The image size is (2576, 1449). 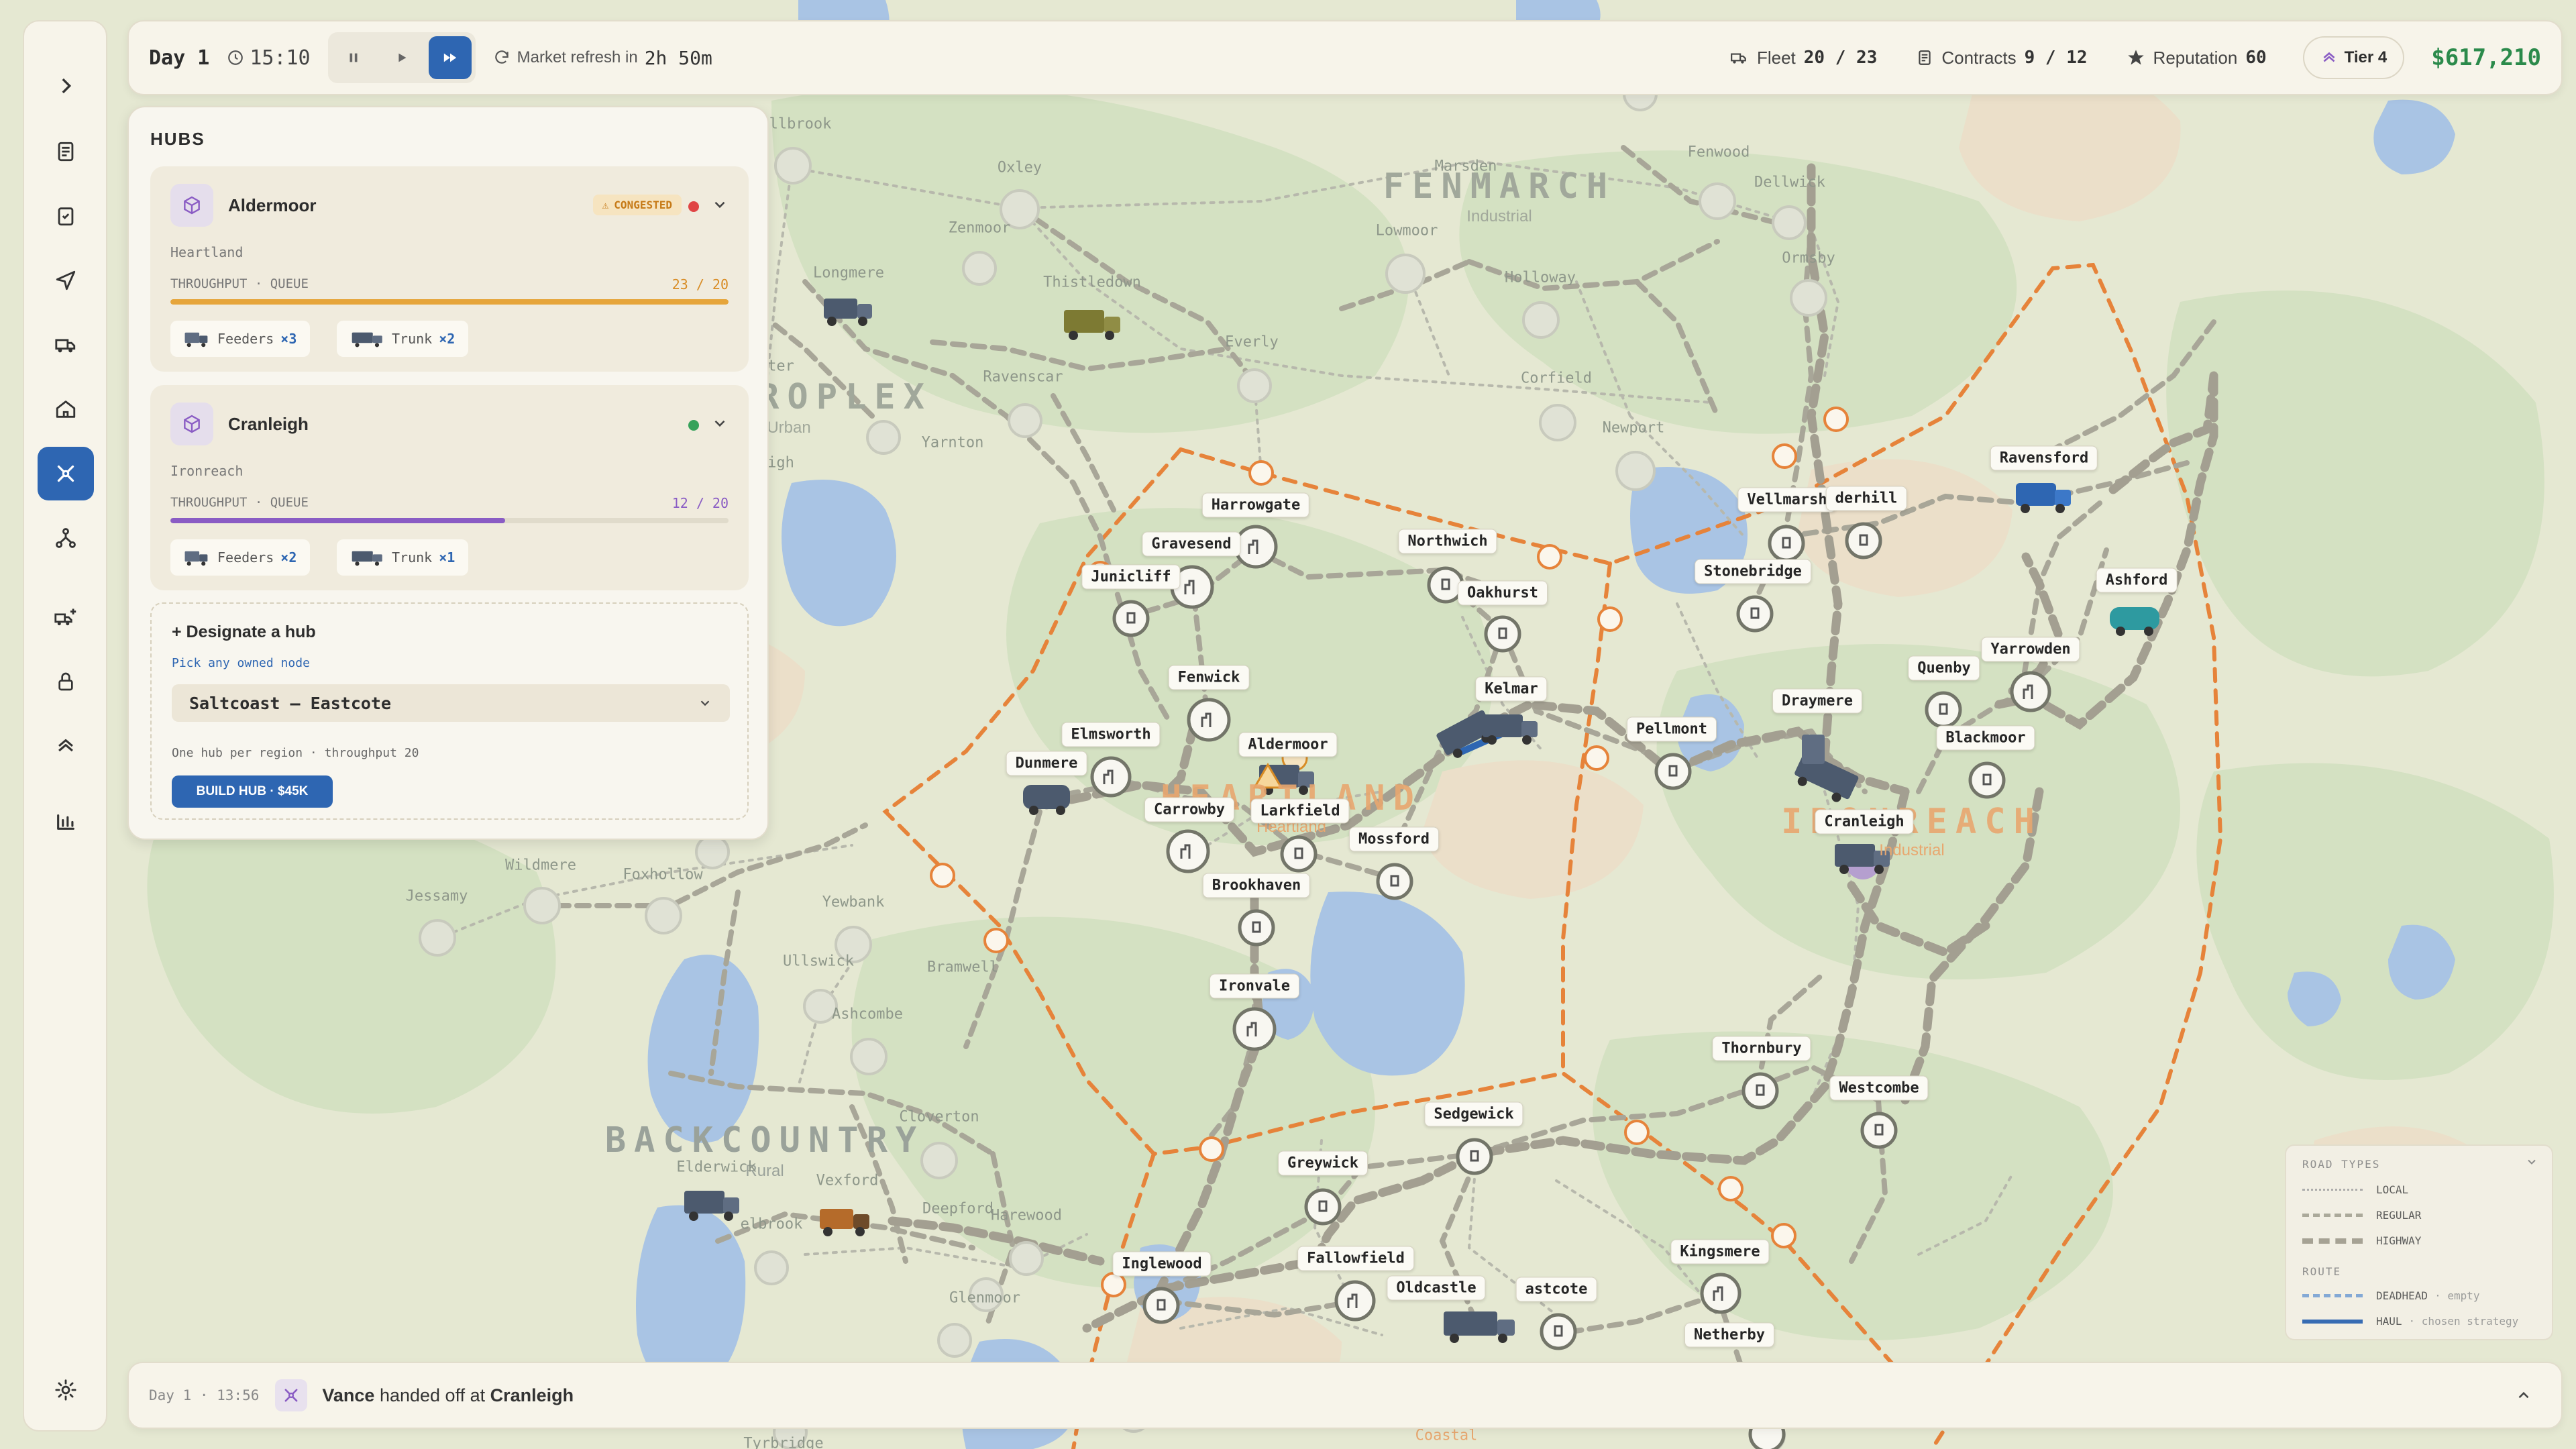 I want to click on town-label: Northwich, so click(x=1447, y=541).